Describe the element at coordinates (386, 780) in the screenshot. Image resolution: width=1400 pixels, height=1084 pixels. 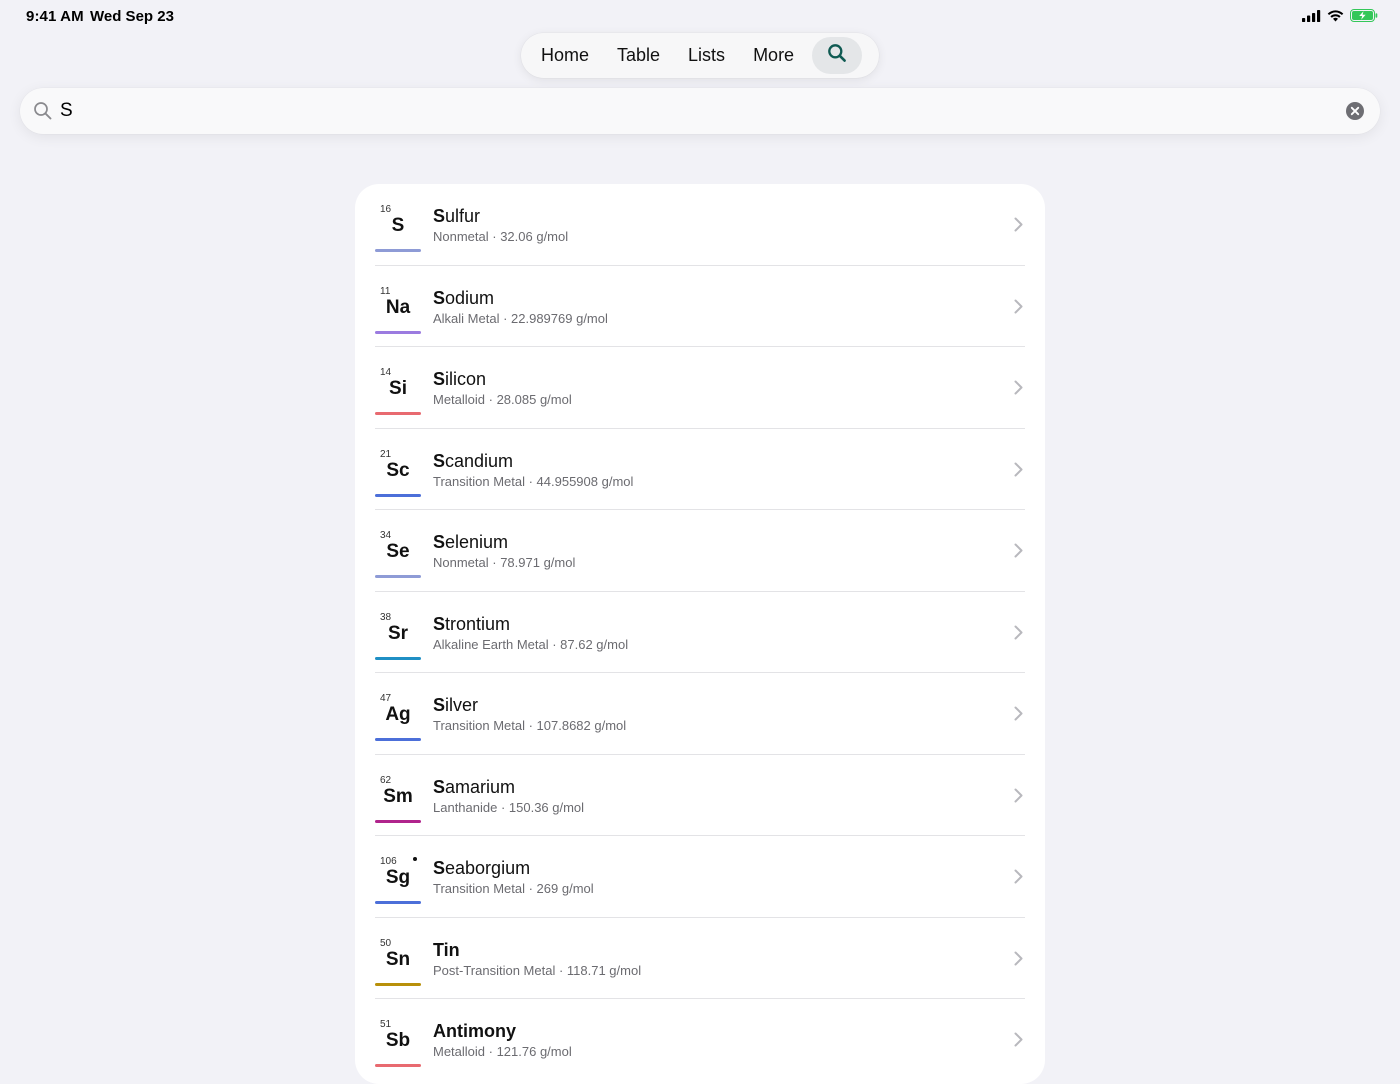
I see `atomic-number: 62` at that location.